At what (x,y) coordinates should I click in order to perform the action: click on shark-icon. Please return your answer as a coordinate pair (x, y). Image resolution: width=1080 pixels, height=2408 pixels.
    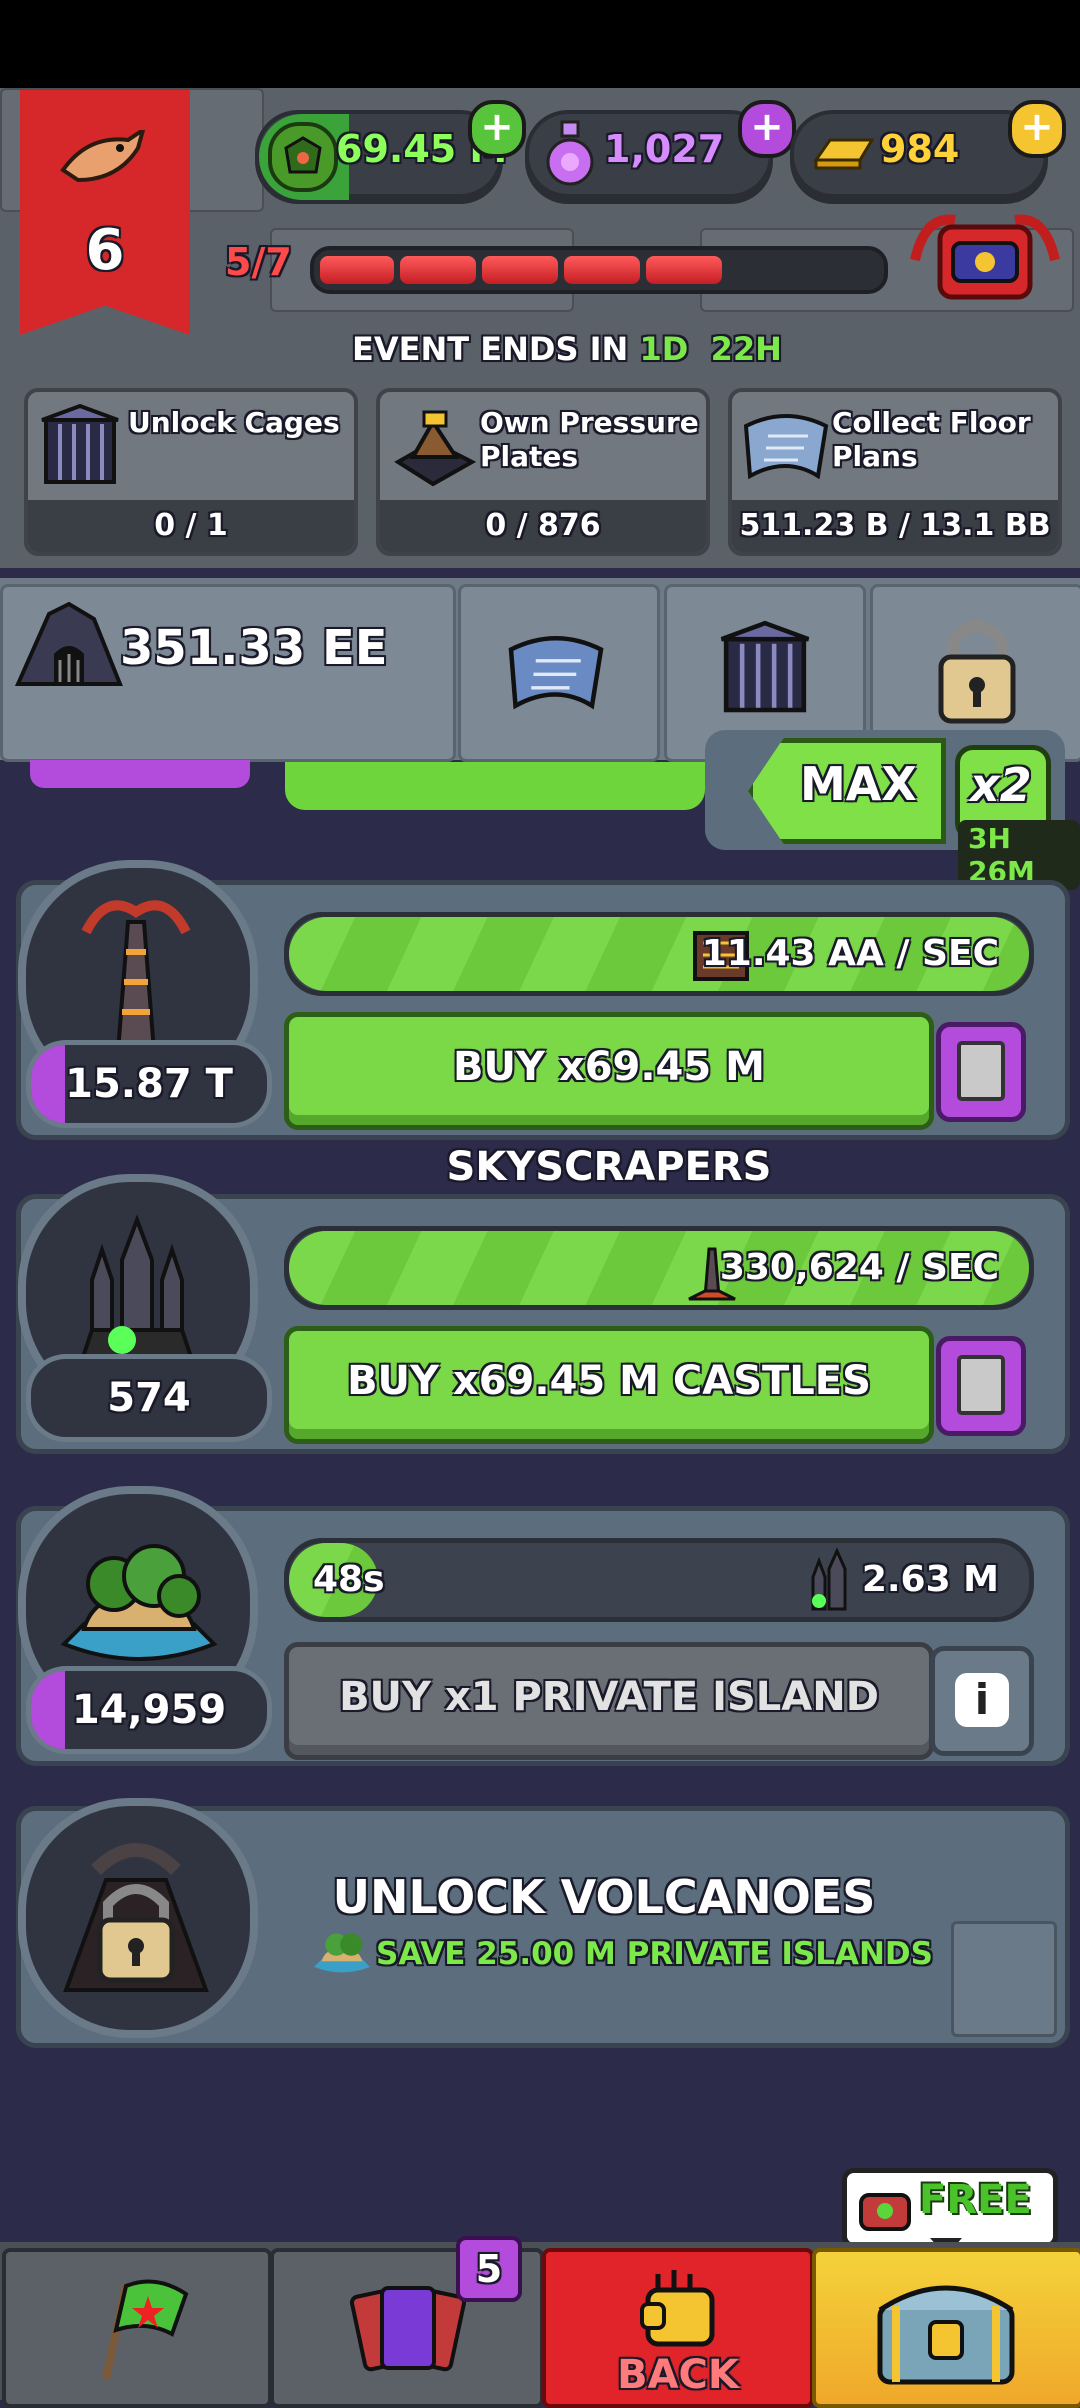
    Looking at the image, I should click on (103, 157).